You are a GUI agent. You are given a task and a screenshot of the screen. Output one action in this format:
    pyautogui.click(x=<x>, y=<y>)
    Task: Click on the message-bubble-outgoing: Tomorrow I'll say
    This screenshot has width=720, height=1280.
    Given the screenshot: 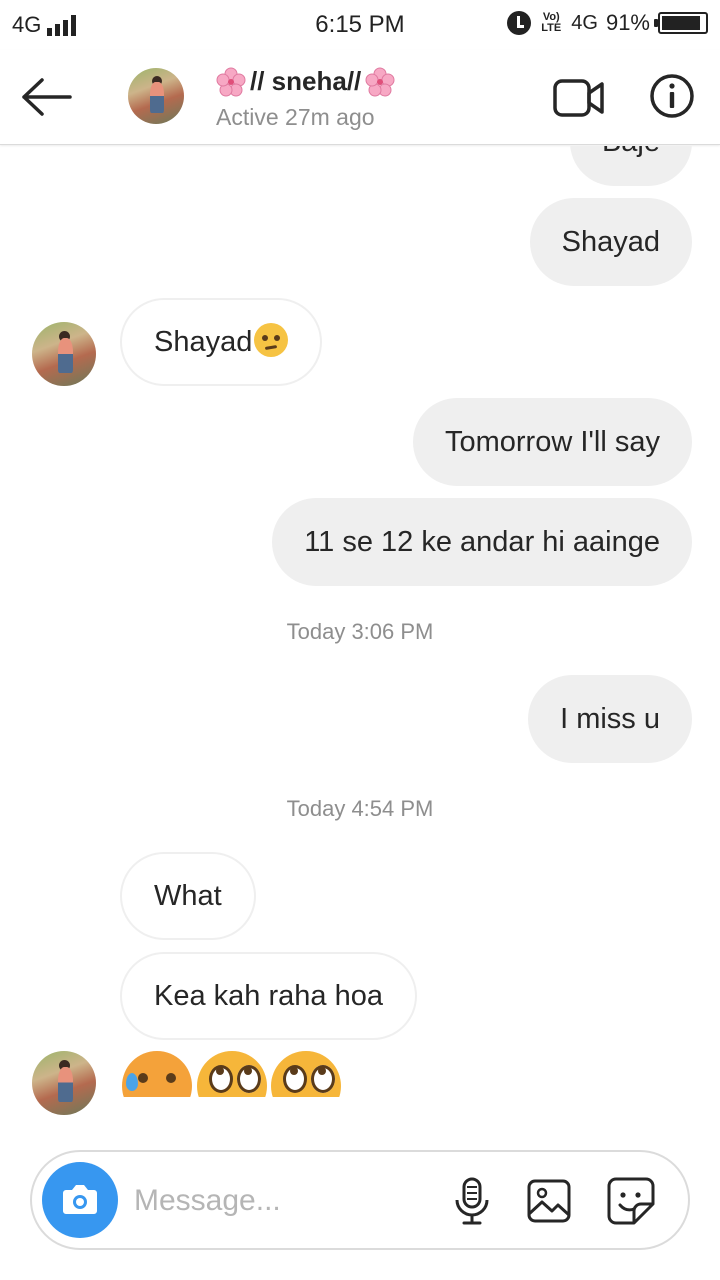 What is the action you would take?
    pyautogui.click(x=552, y=442)
    